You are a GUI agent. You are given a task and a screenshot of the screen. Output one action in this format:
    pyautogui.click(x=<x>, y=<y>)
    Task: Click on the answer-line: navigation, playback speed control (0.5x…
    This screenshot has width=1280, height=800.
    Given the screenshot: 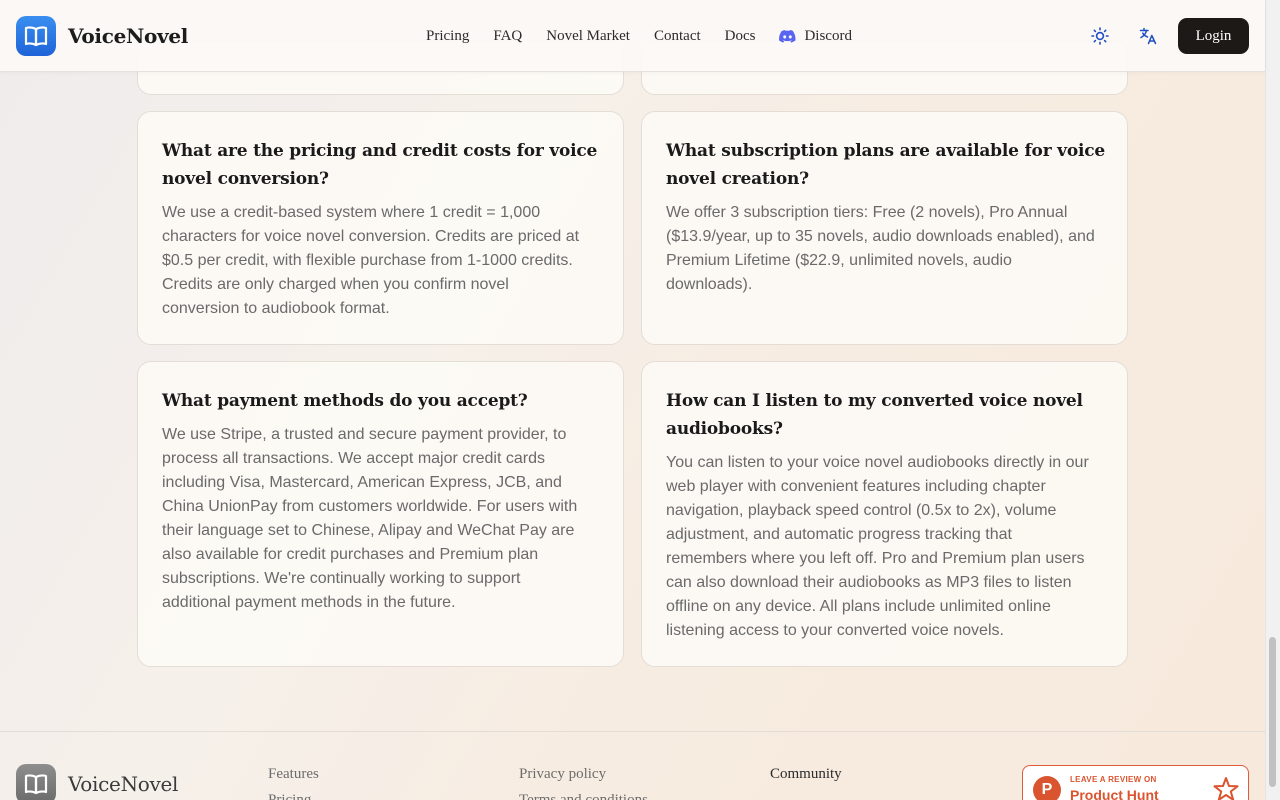 What is the action you would take?
    pyautogui.click(x=861, y=510)
    